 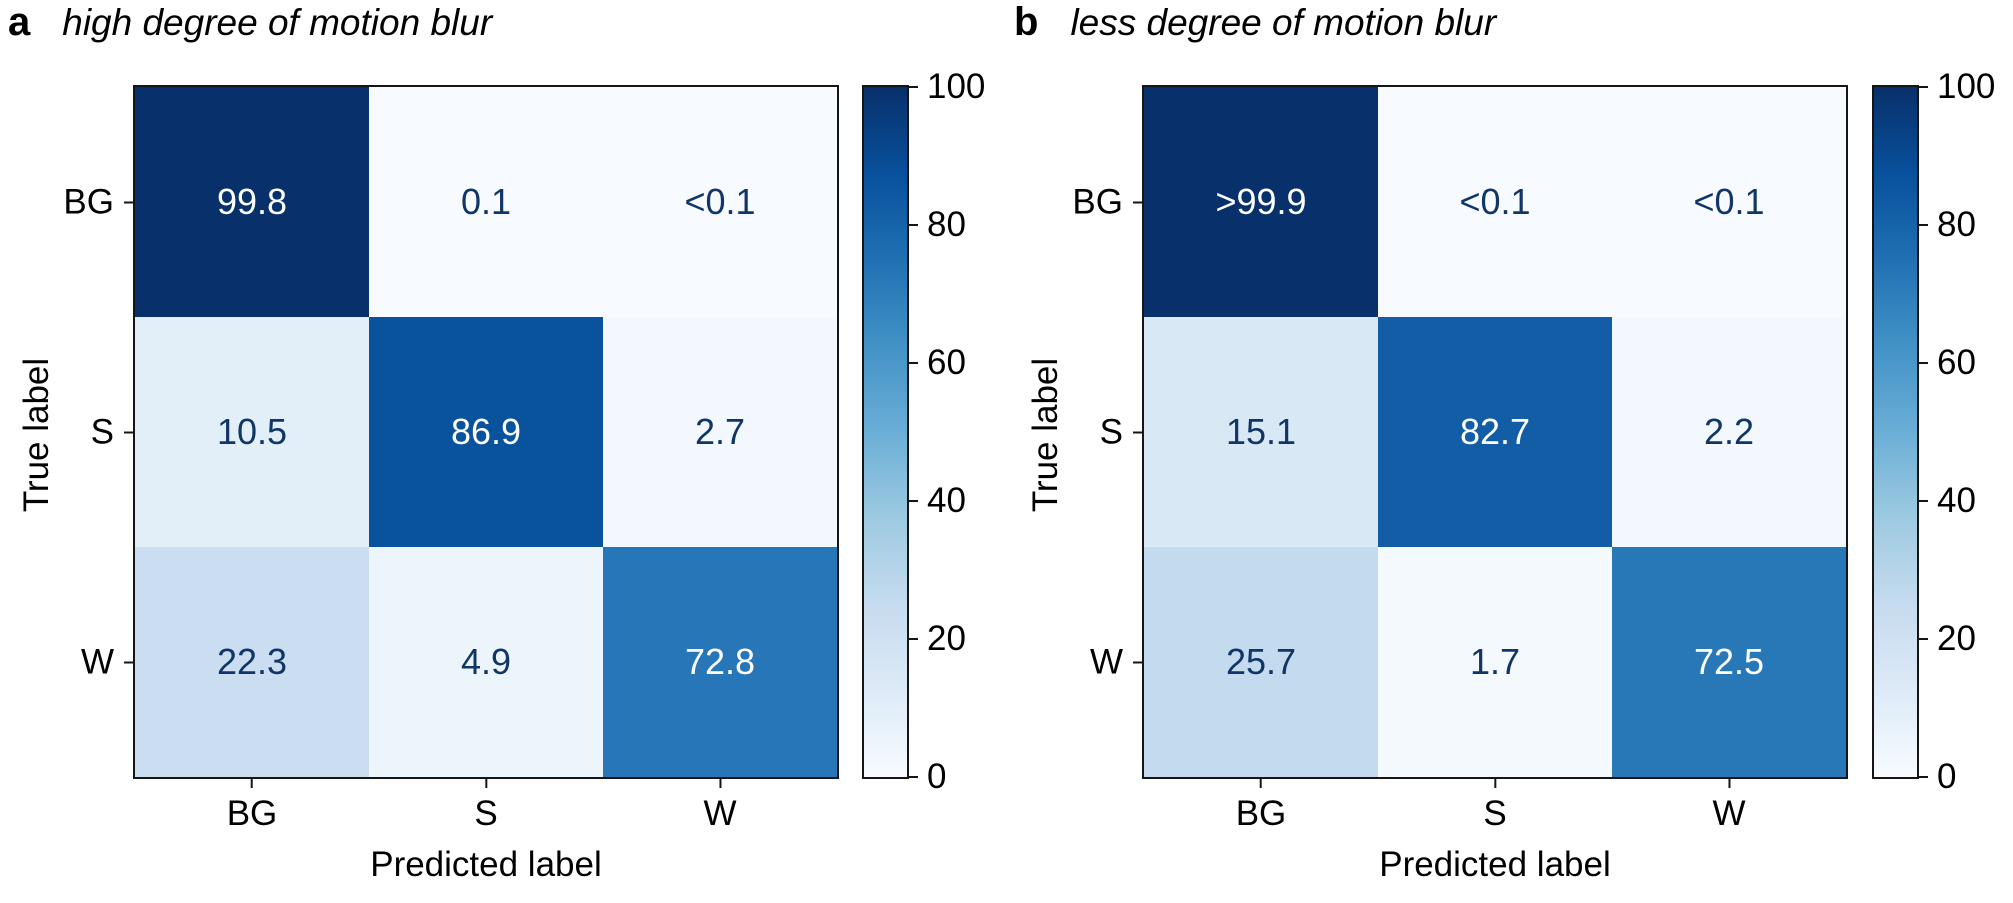 I want to click on matrix-cell-value: 72.8, so click(x=720, y=661).